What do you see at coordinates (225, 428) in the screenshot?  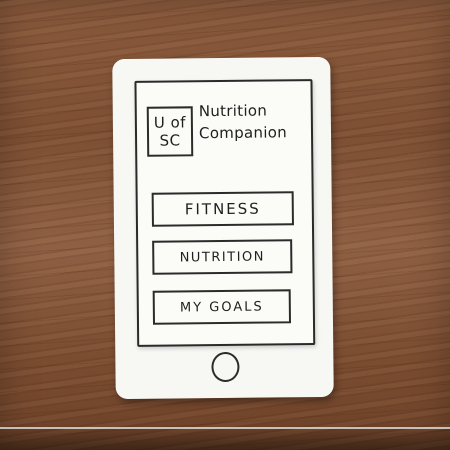 I see `video-progress-line` at bounding box center [225, 428].